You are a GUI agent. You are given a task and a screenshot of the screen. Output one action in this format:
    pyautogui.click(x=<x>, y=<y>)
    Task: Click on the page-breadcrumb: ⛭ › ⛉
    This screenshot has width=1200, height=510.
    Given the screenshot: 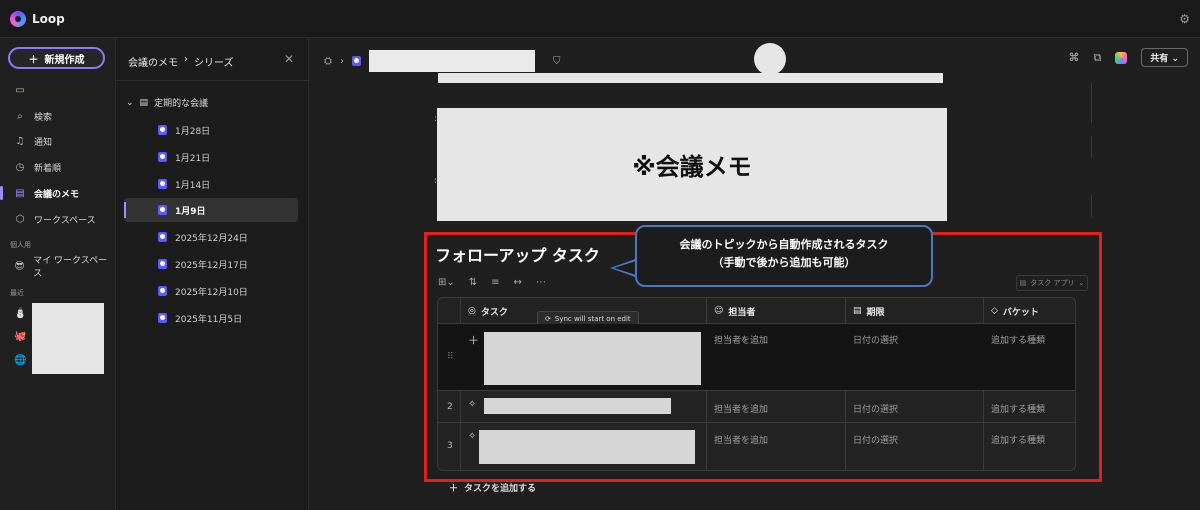 What is the action you would take?
    pyautogui.click(x=442, y=61)
    